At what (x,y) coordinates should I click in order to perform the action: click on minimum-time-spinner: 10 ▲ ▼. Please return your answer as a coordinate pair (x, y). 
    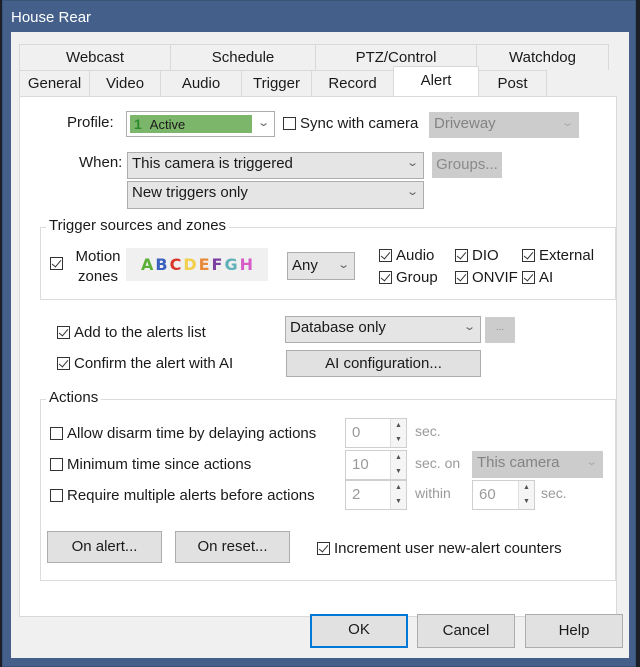
    Looking at the image, I should click on (376, 465).